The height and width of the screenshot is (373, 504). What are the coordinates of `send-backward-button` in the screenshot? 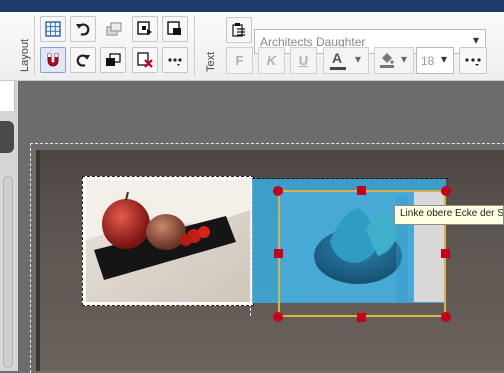 It's located at (113, 60).